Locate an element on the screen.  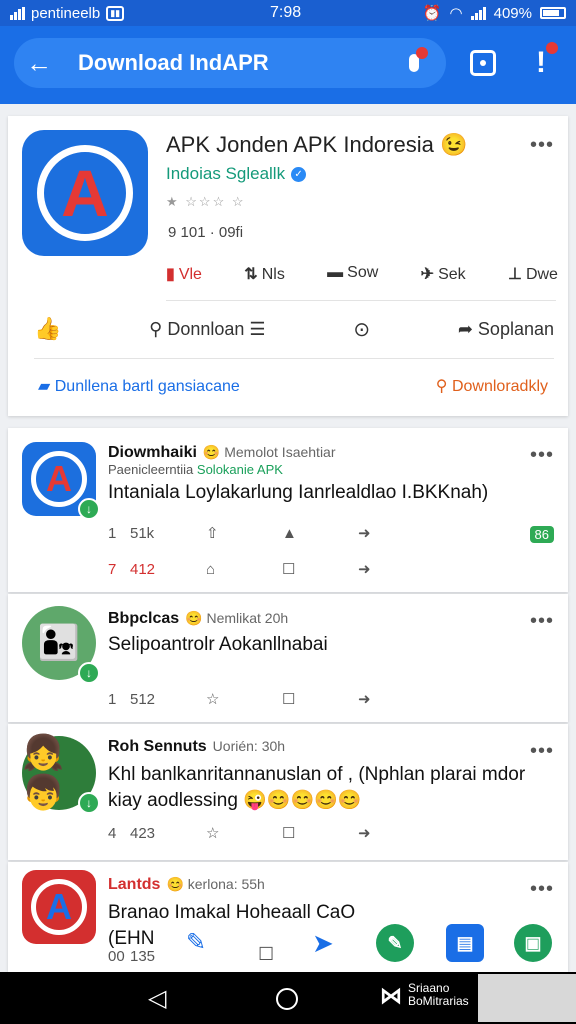
count-badge: 86 is located at coordinates (541, 534).